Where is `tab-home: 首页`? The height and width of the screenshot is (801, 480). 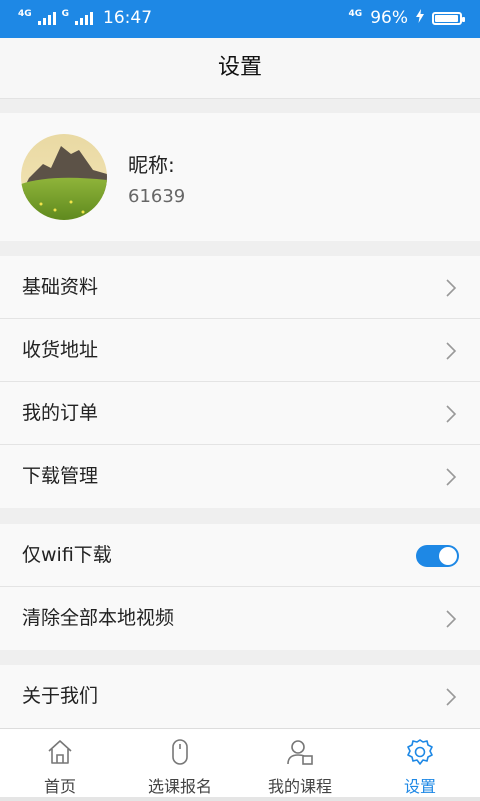
tab-home: 首页 is located at coordinates (60, 765).